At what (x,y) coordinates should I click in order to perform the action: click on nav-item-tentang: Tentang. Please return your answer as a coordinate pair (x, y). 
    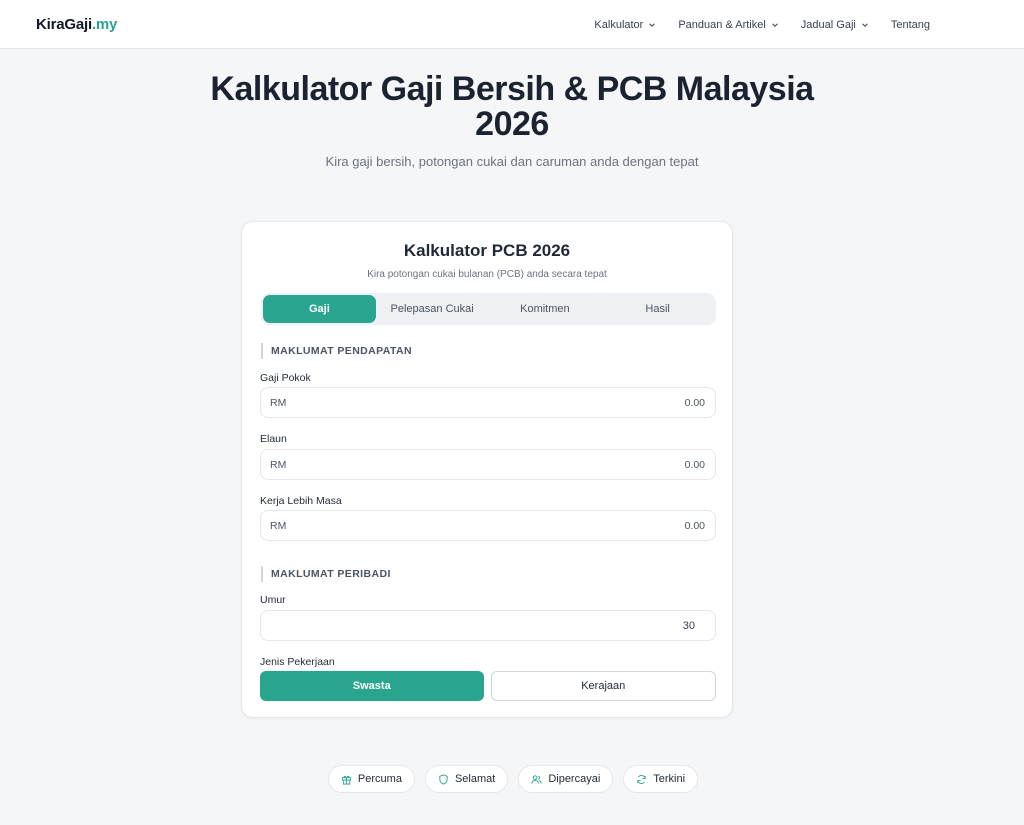
    Looking at the image, I should click on (910, 25).